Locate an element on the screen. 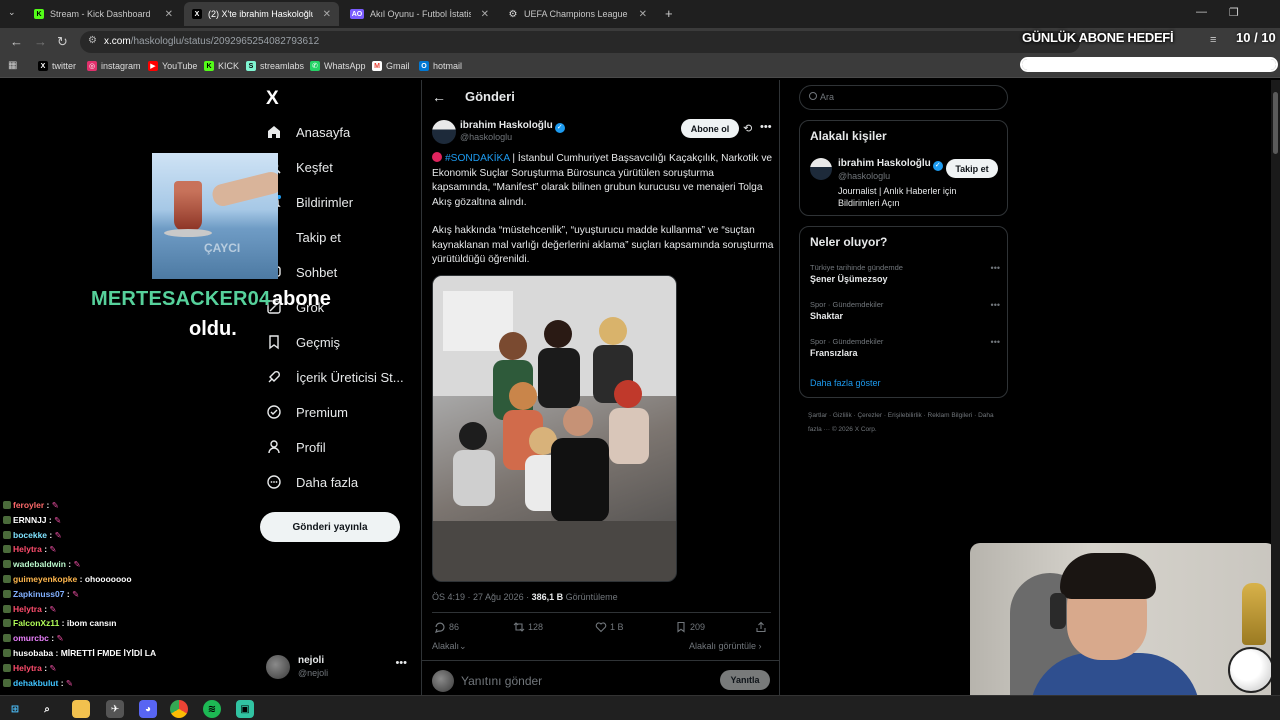 Image resolution: width=1280 pixels, height=720 pixels. chat-username: bocekke is located at coordinates (30, 535).